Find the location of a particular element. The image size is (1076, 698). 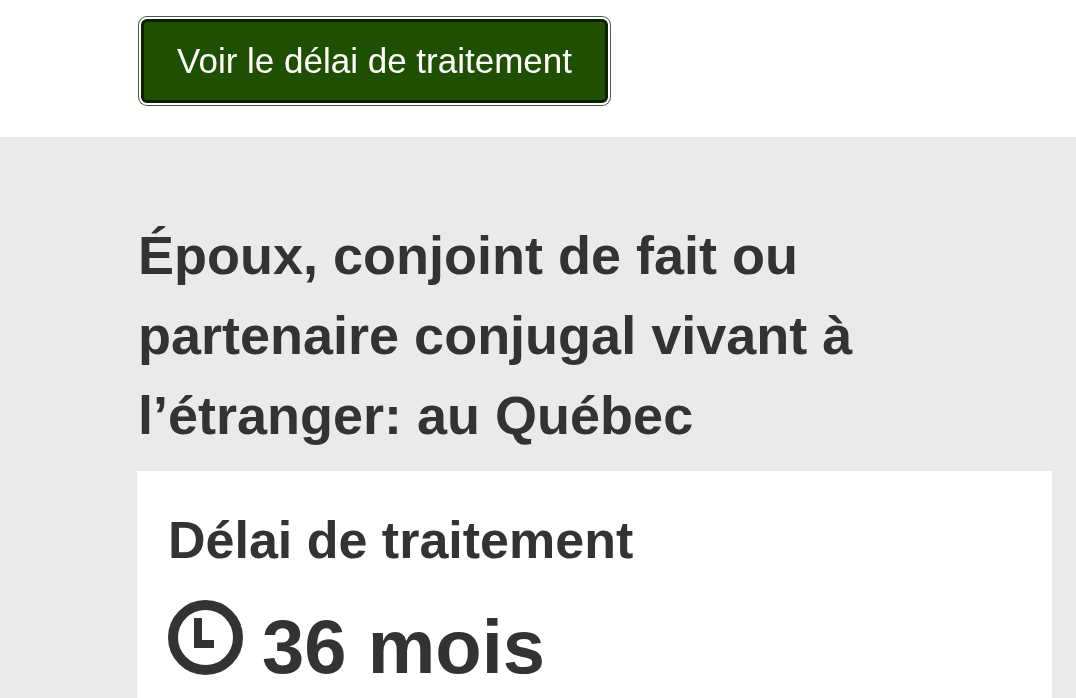

card-heading: Délai de traitement is located at coordinates (401, 540).